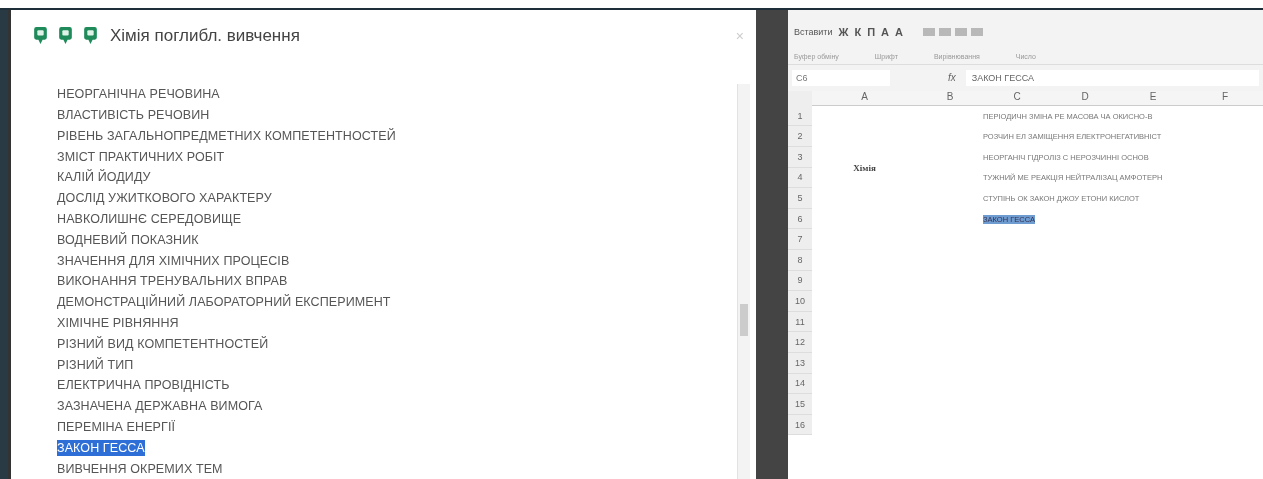  Describe the element at coordinates (1112, 77) in the screenshot. I see `formula-field: ЗАКОН ГЕССА` at that location.